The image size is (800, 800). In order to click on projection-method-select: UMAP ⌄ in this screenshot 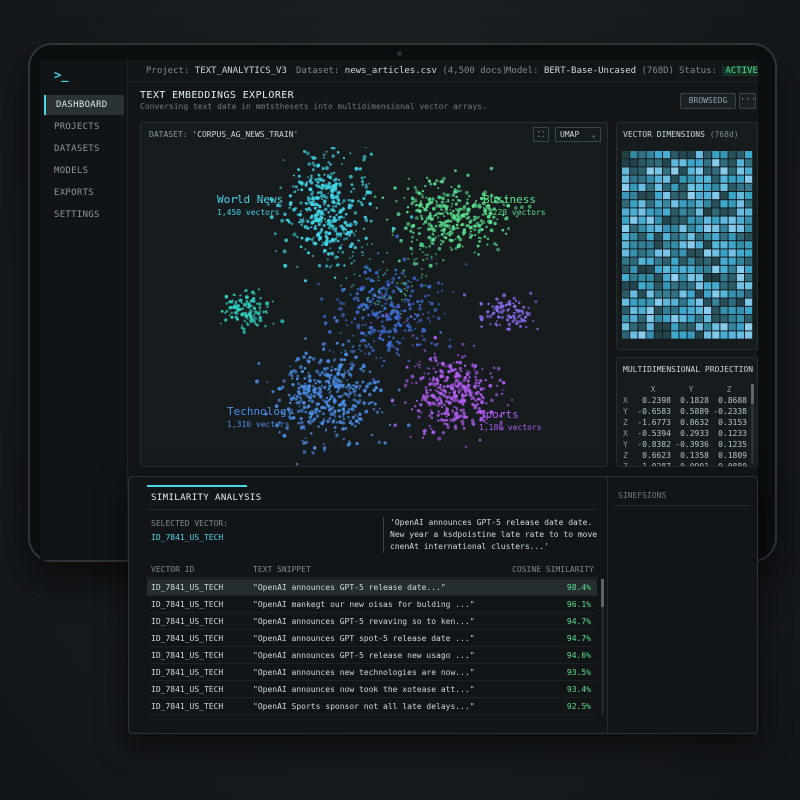, I will do `click(578, 134)`.